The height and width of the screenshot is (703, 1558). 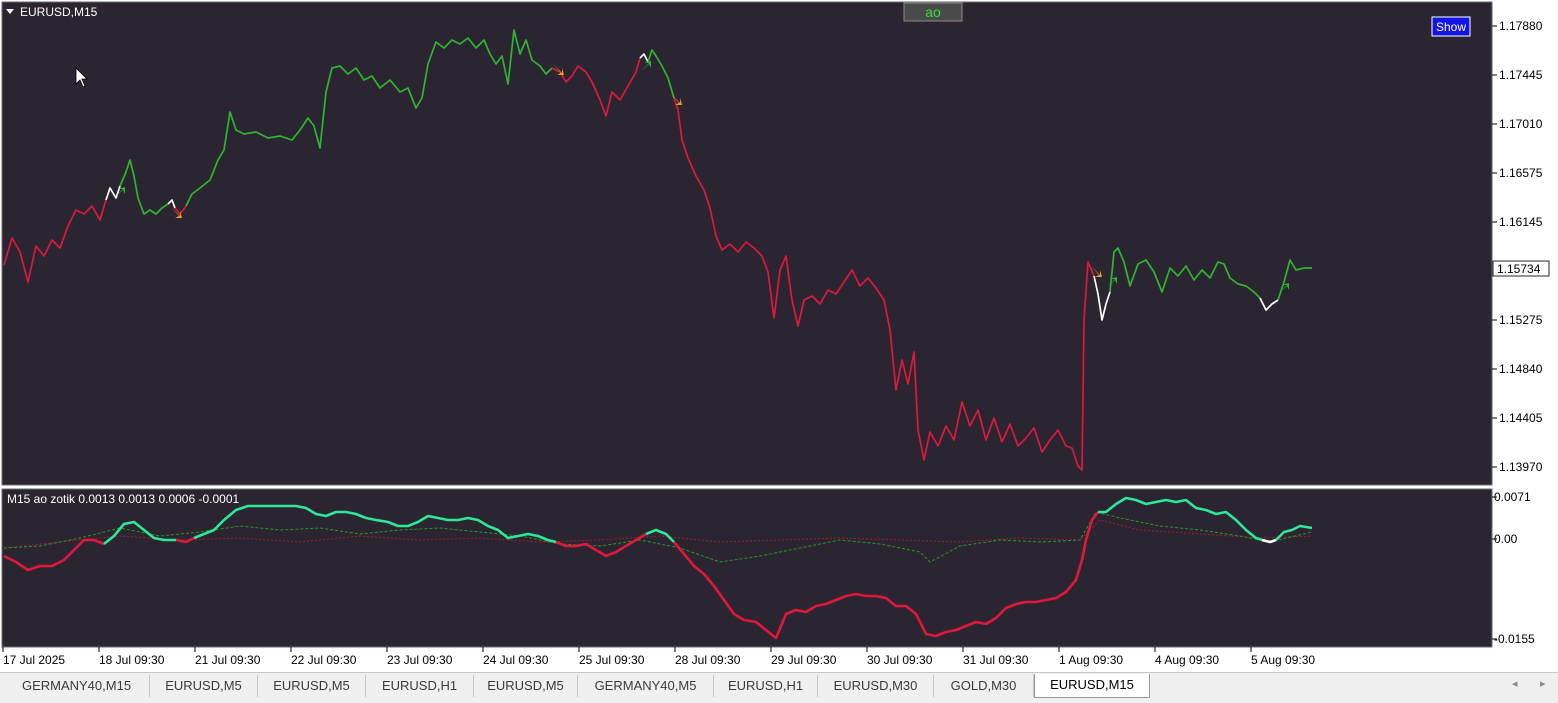 I want to click on current-price-tag: 1.15734, so click(x=1521, y=268).